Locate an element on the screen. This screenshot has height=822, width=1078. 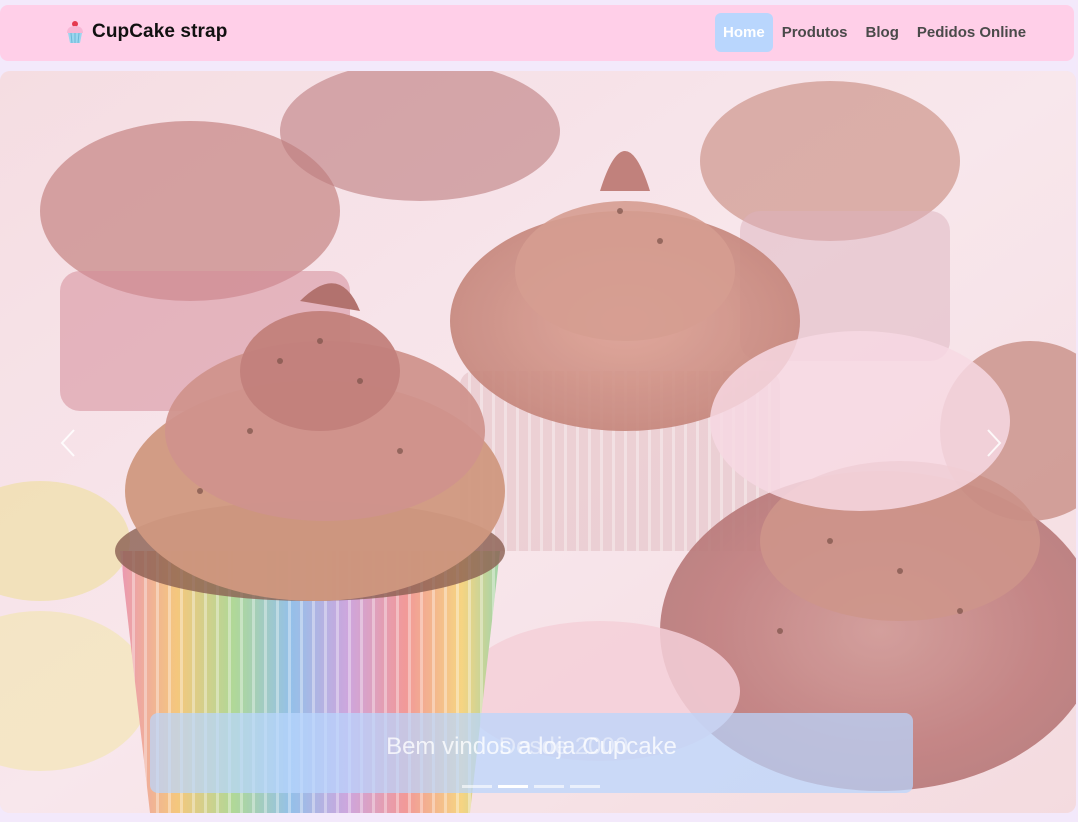
chevron-left-icon is located at coordinates (67, 443).